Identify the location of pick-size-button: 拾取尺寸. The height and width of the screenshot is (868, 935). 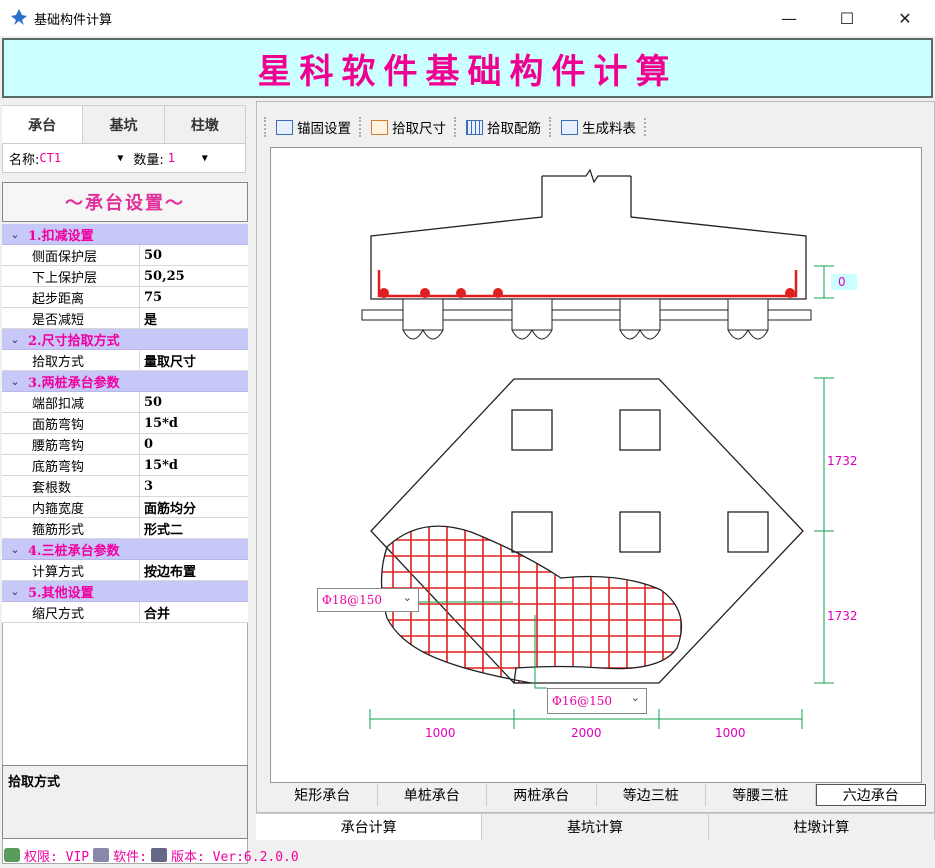
(402, 127).